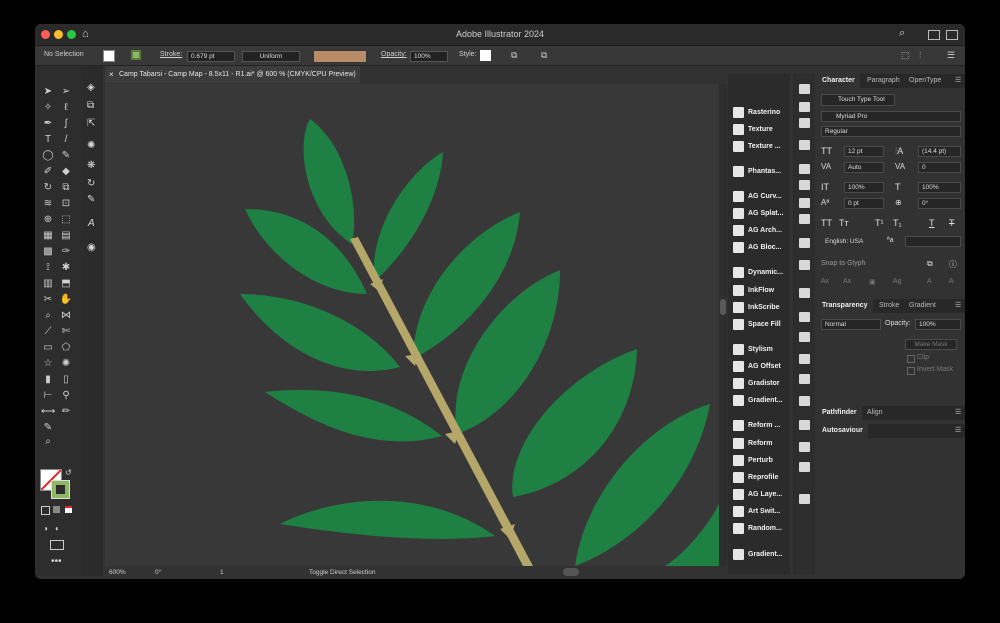 The image size is (1000, 623). Describe the element at coordinates (48, 124) in the screenshot. I see `pen-tool-icon: ✒` at that location.